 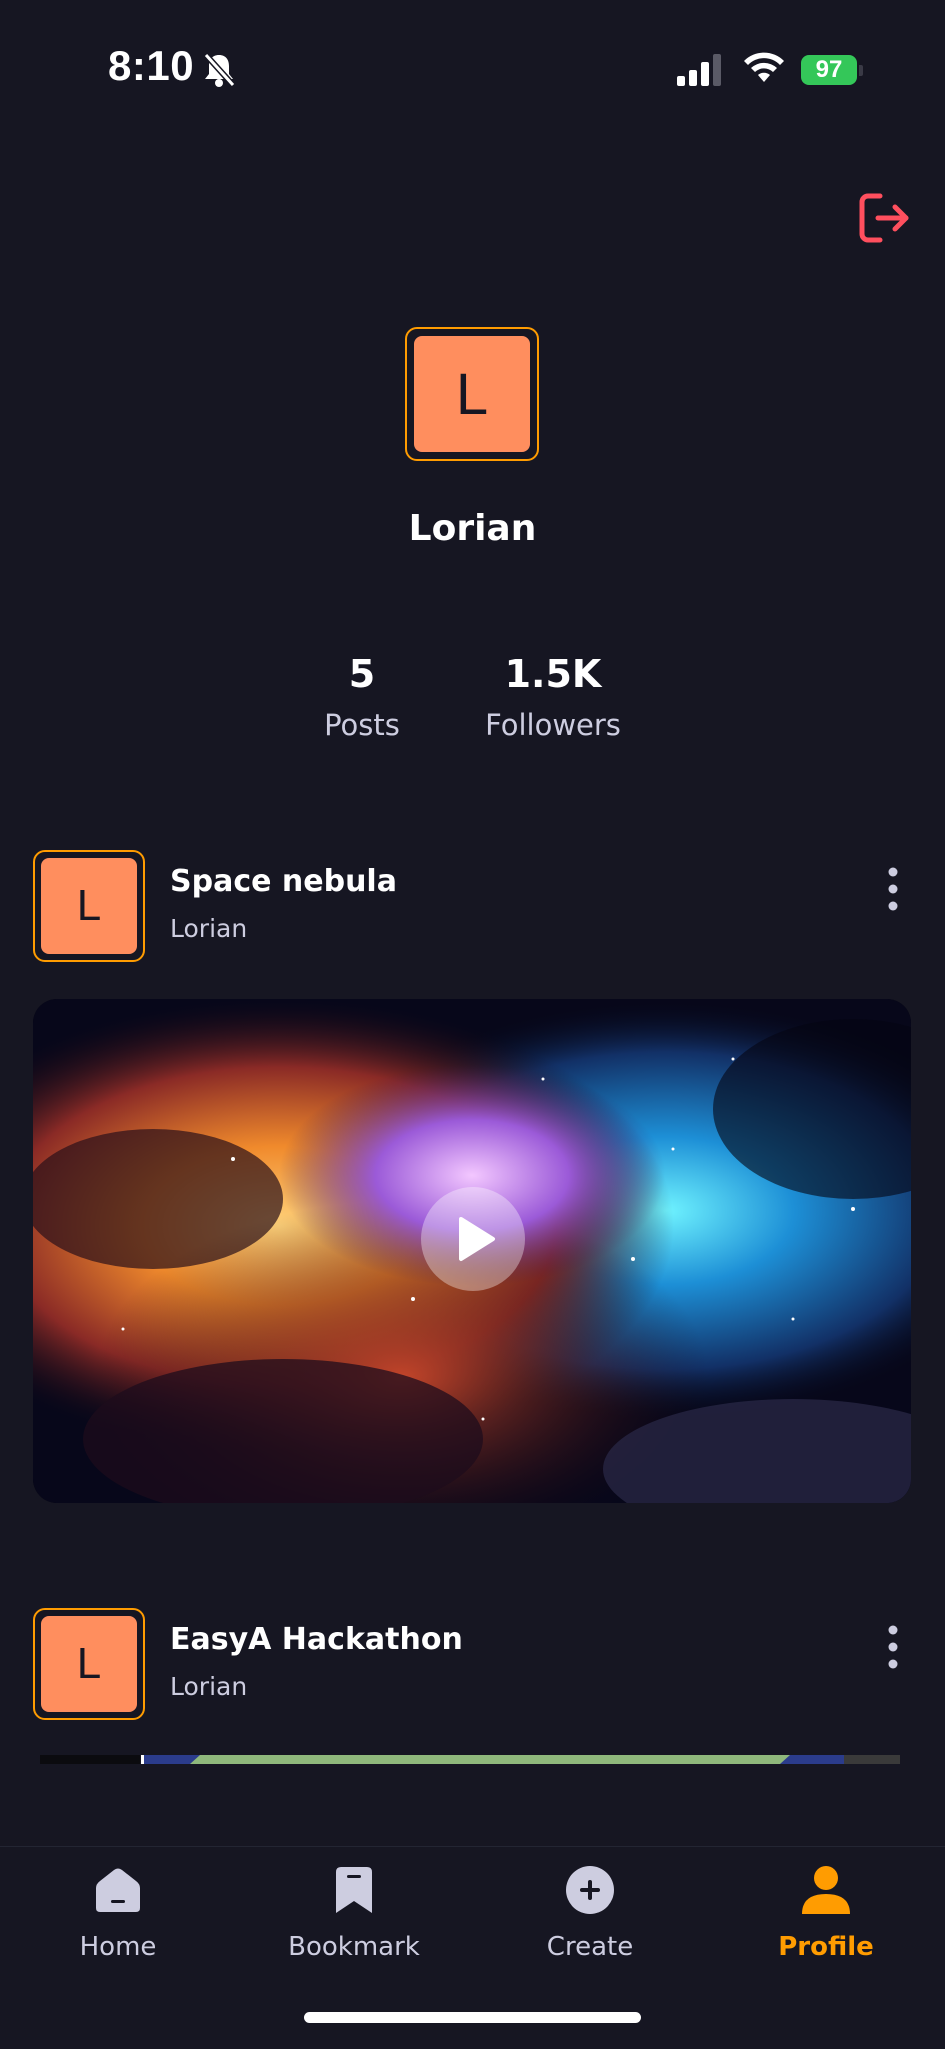 I want to click on tab-label: Create, so click(x=590, y=1947).